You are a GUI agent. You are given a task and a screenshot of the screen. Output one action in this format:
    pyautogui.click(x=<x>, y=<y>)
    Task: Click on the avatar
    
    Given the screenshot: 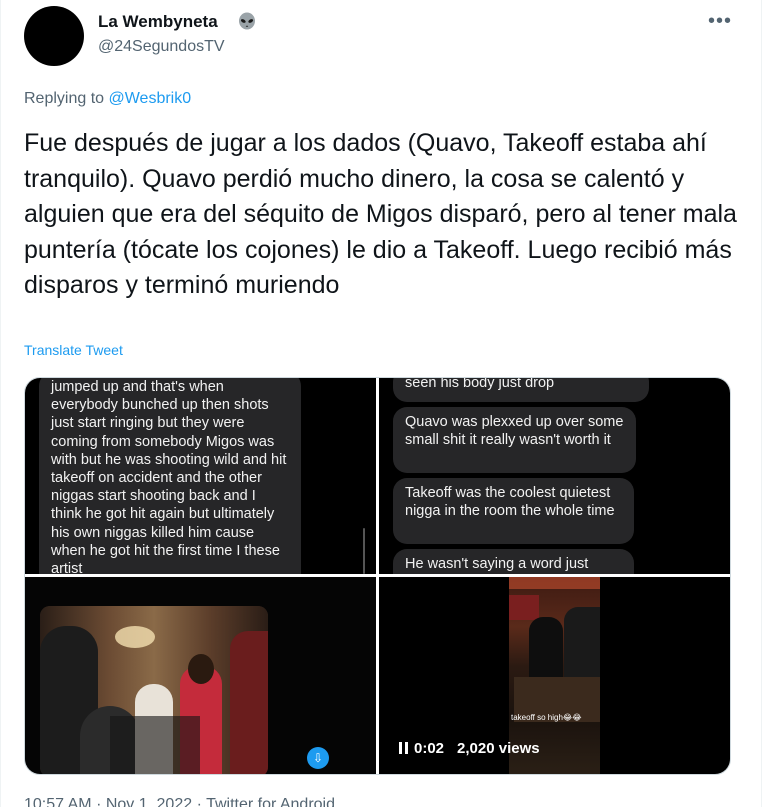 What is the action you would take?
    pyautogui.click(x=54, y=36)
    